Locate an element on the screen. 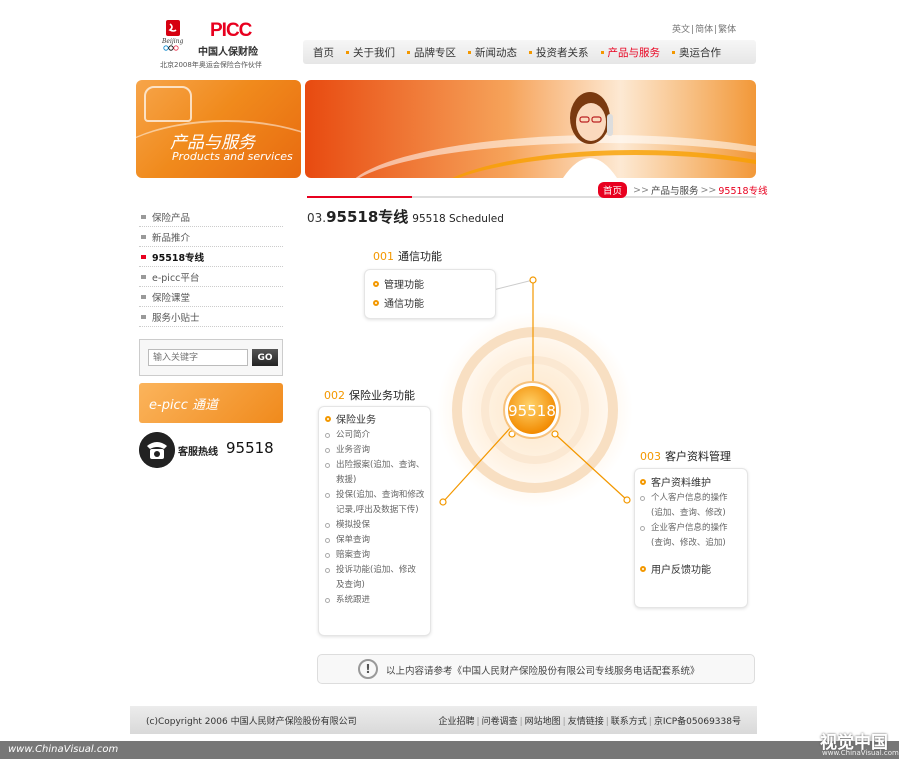 The height and width of the screenshot is (759, 899). nav-item-2: 品牌专区 is located at coordinates (431, 52).